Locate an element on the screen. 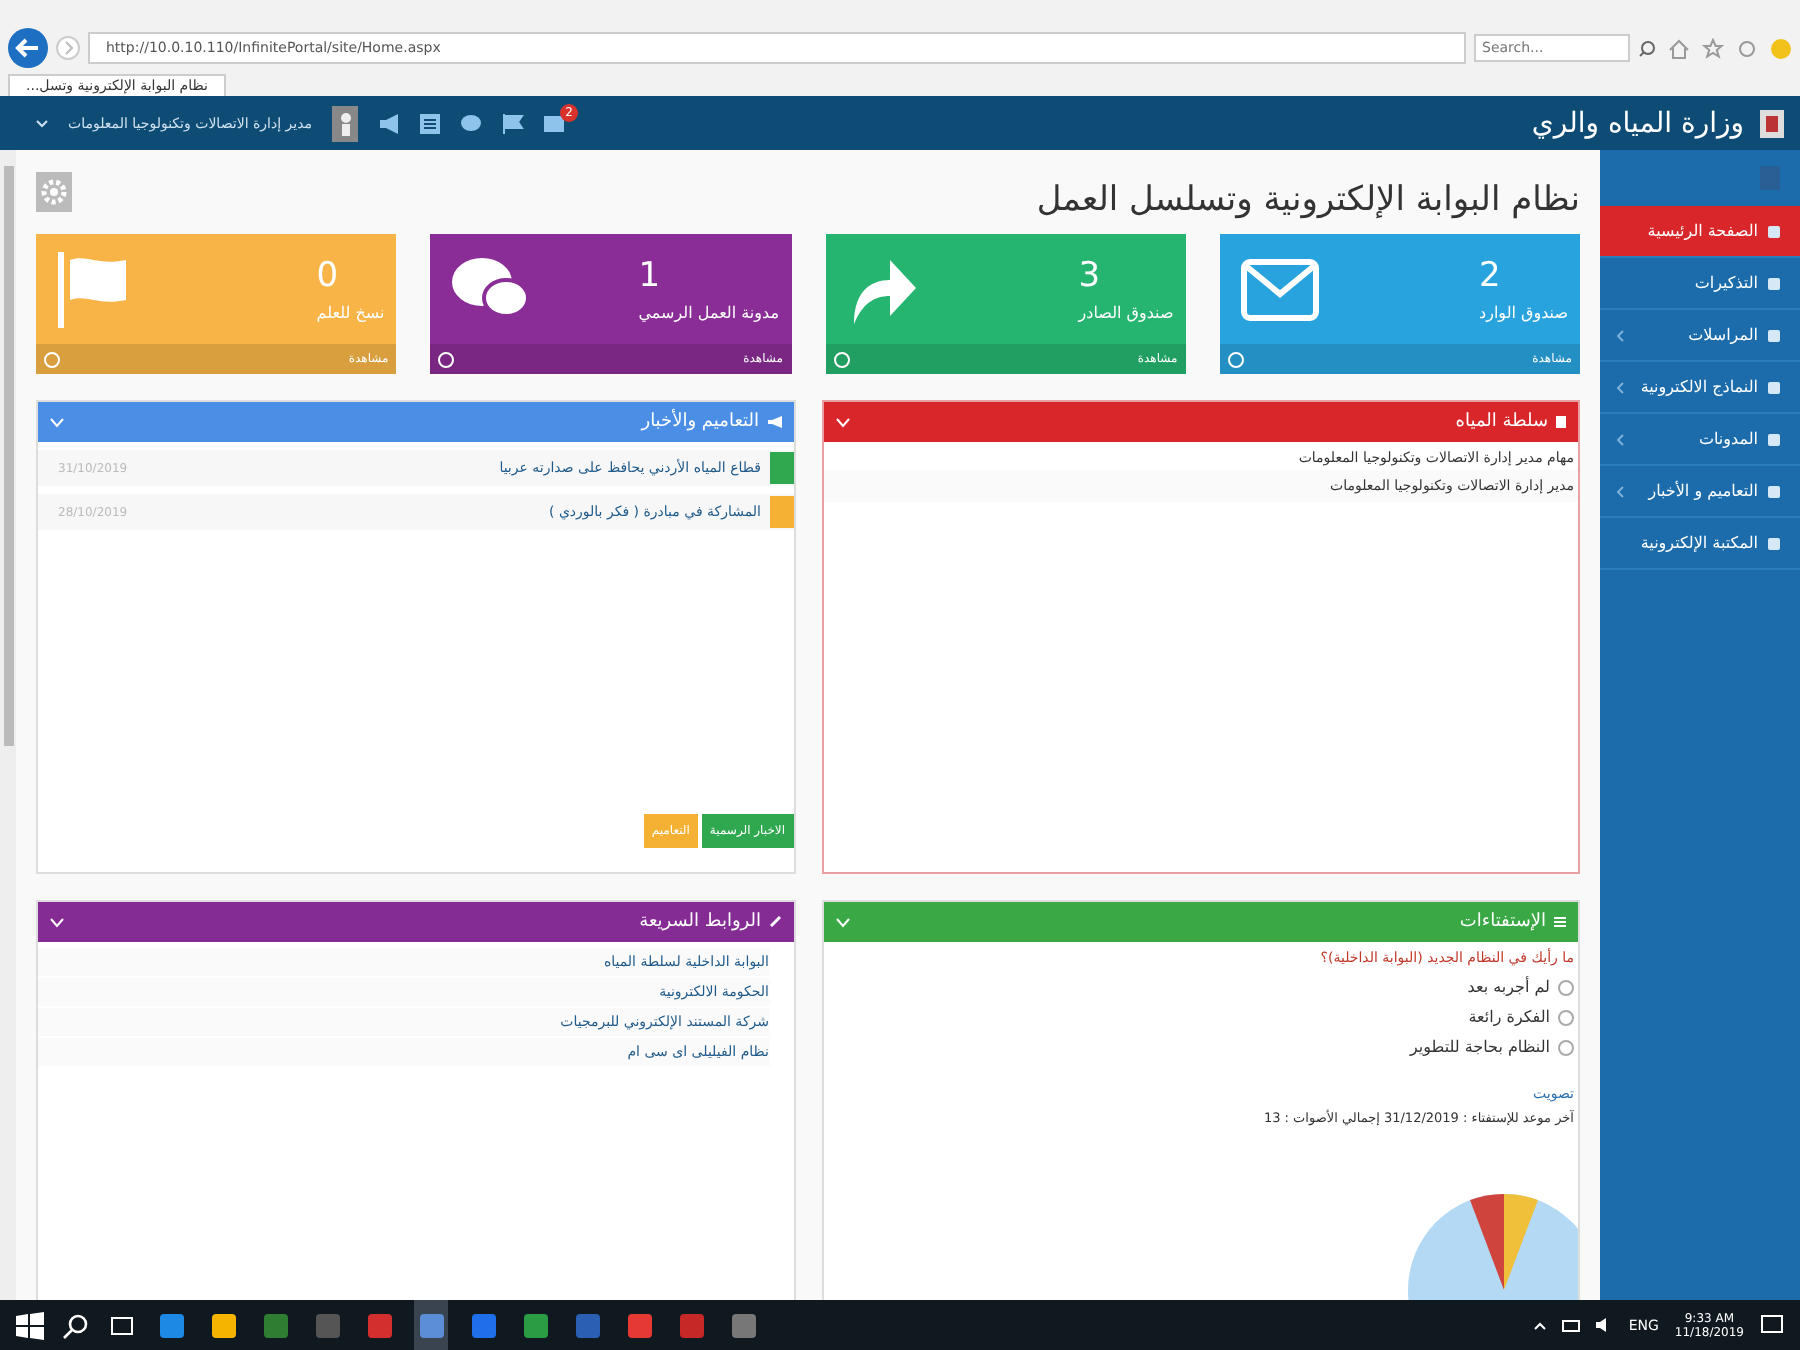 The height and width of the screenshot is (1350, 1800). panel-title: الروابط السريعة is located at coordinates (700, 922).